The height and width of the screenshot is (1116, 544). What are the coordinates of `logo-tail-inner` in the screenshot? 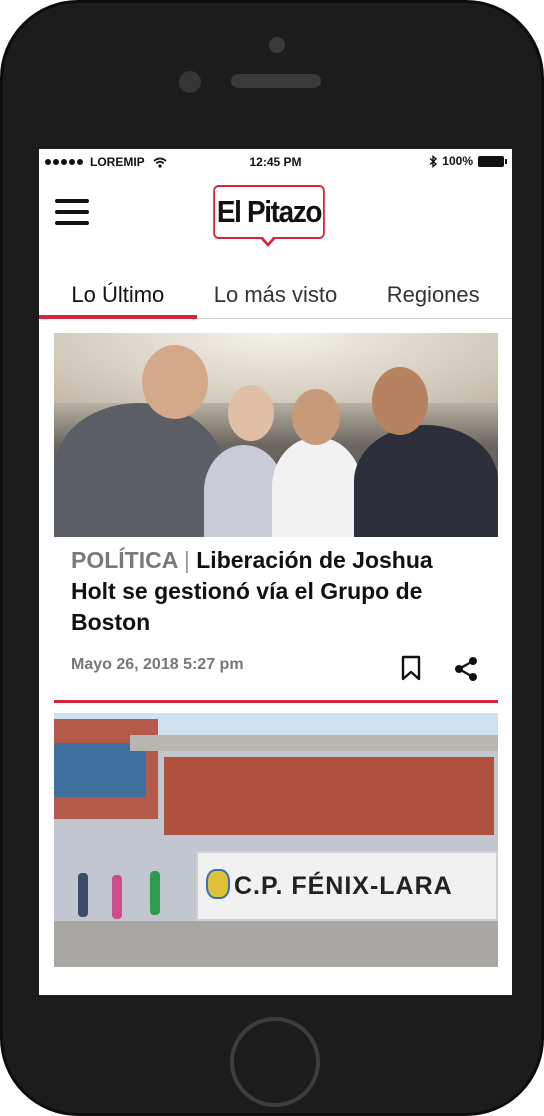 It's located at (268, 239).